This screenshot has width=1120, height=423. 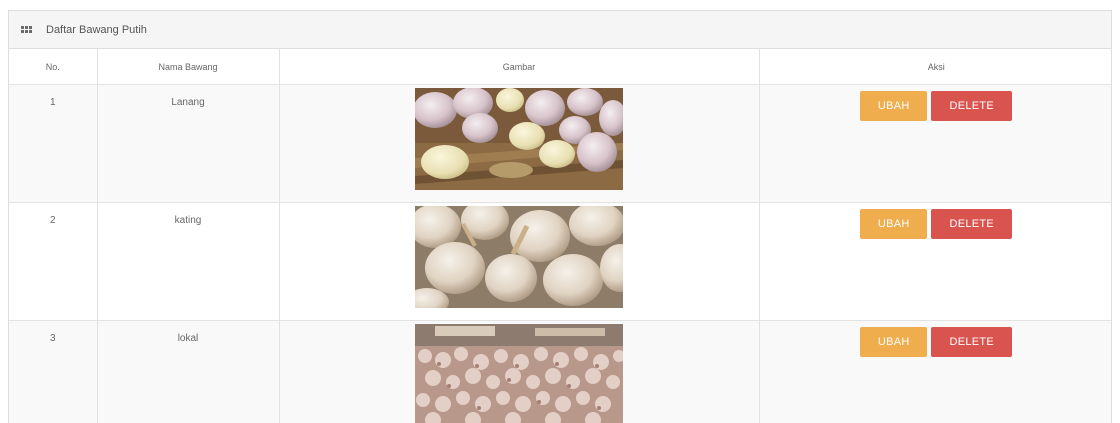 What do you see at coordinates (519, 257) in the screenshot?
I see `garlic-bulbs-photo` at bounding box center [519, 257].